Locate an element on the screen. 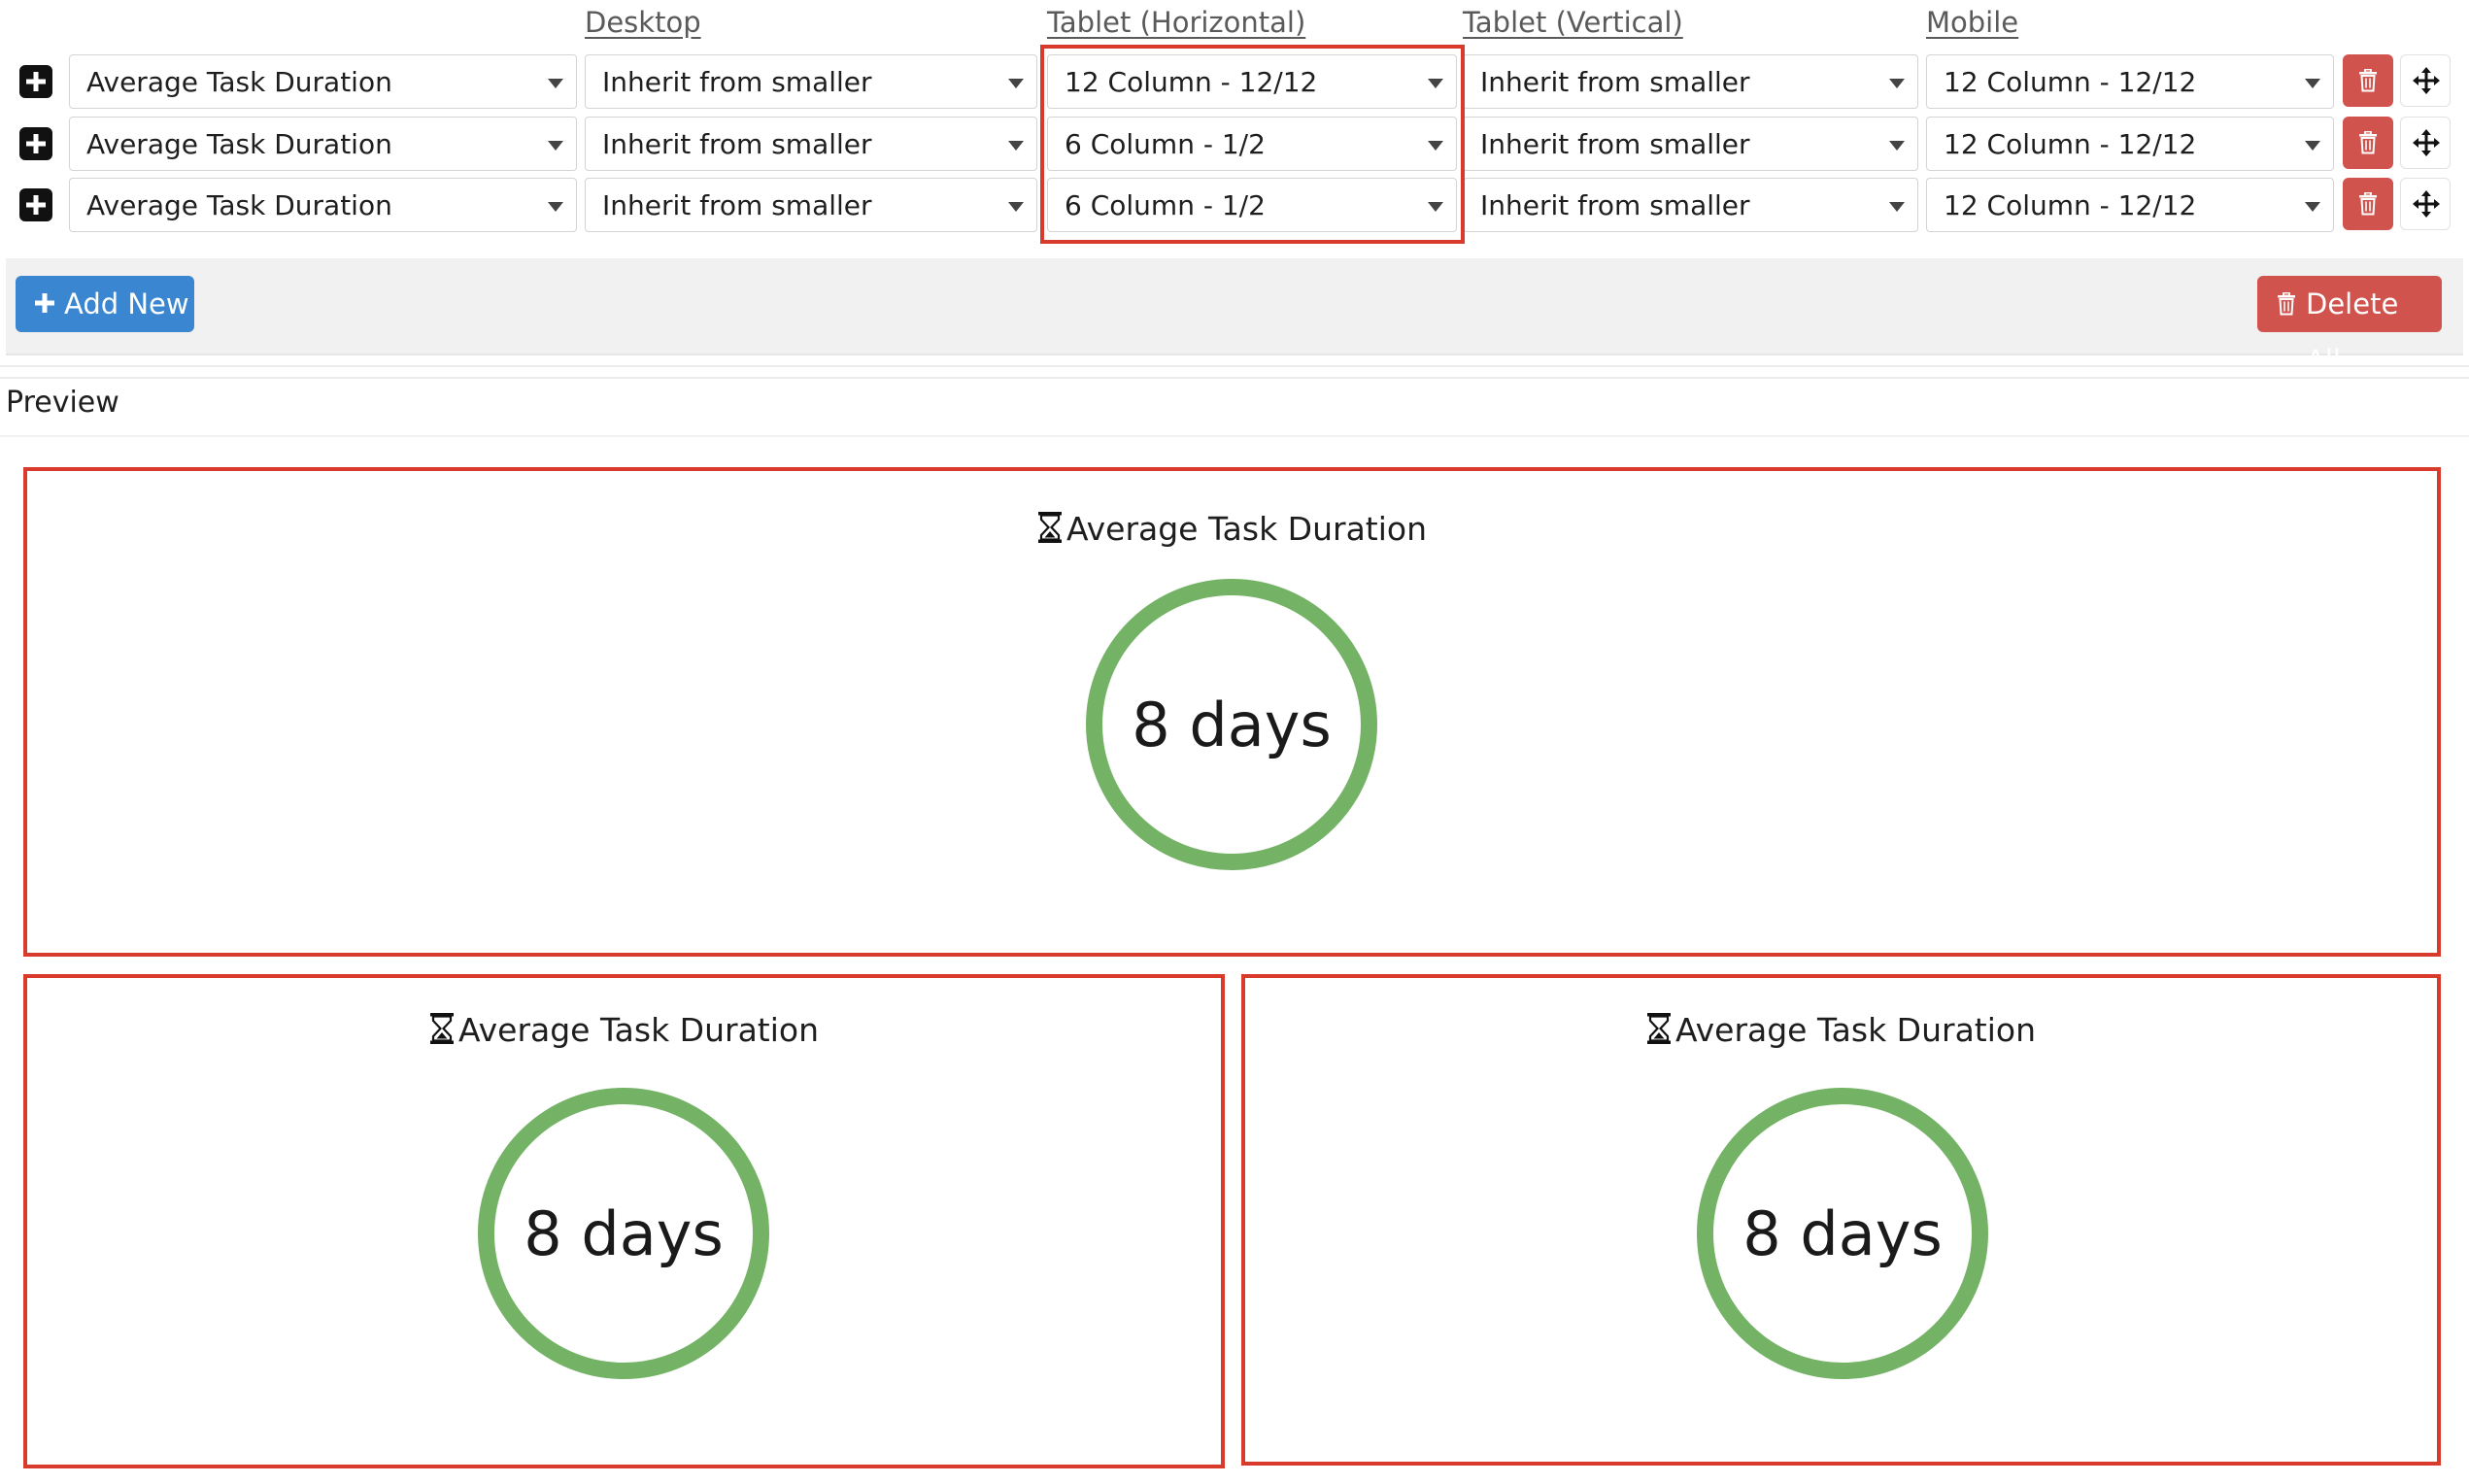 This screenshot has height=1484, width=2469. column-header-tablet-vertical: Tablet (Vertical) is located at coordinates (1573, 22).